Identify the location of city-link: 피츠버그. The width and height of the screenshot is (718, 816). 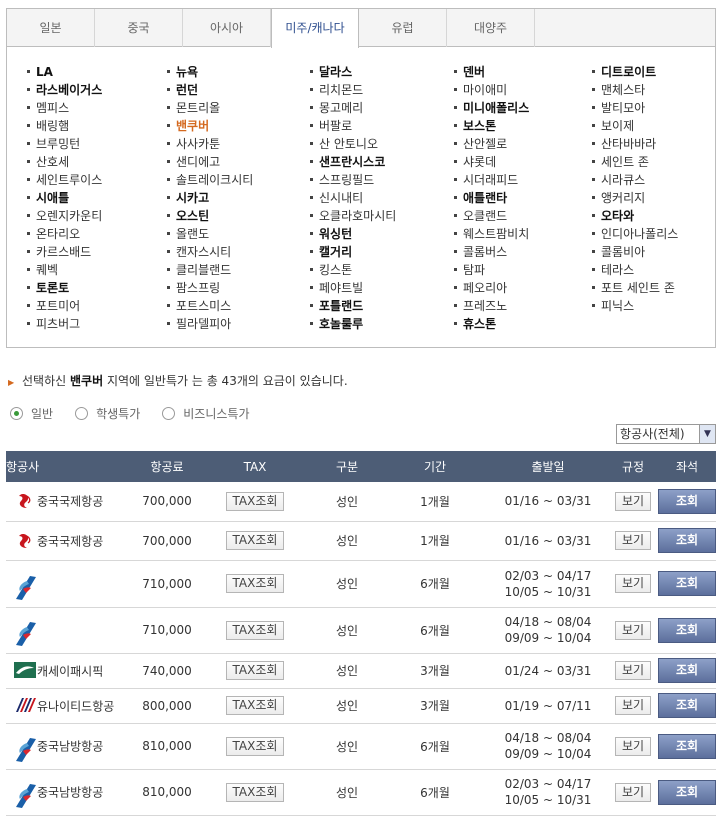
(97, 324).